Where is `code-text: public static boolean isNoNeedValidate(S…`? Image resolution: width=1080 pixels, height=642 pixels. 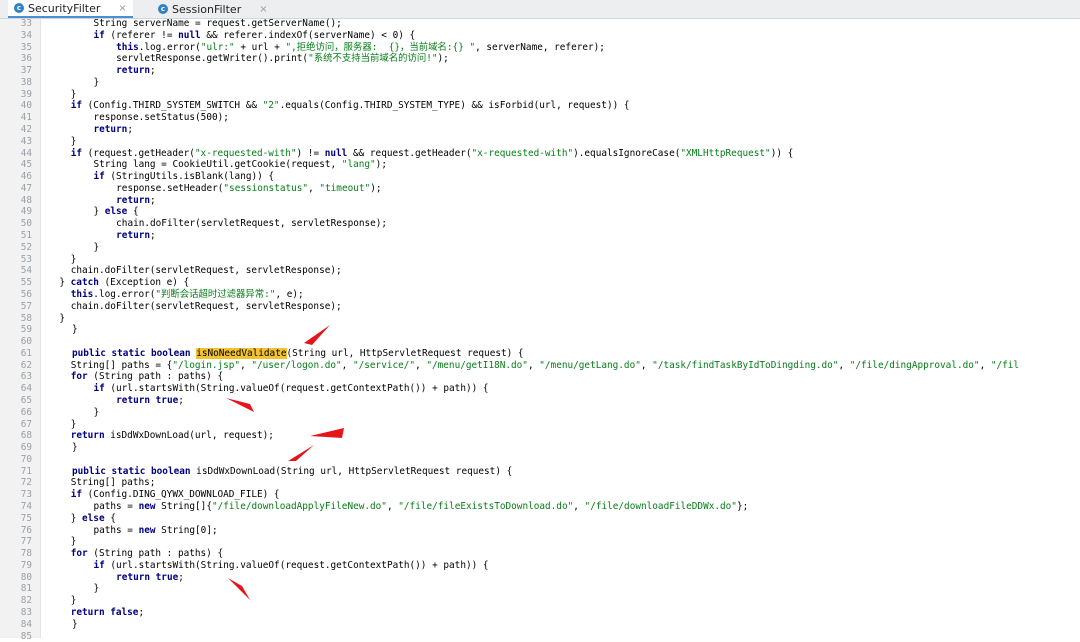
code-text: public static boolean isNoNeedValidate(S… is located at coordinates (298, 353).